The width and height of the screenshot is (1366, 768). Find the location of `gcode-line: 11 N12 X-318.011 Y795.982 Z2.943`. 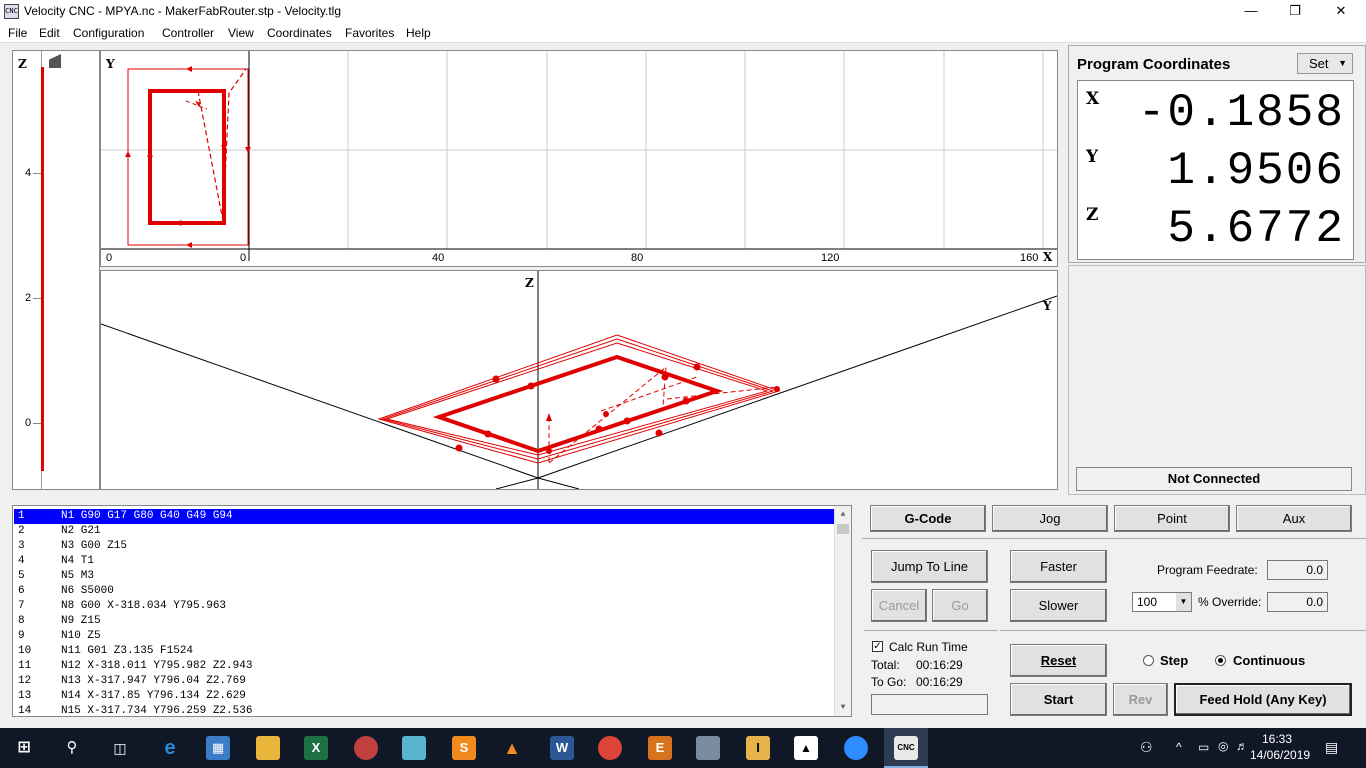

gcode-line: 11 N12 X-318.011 Y795.982 Z2.943 is located at coordinates (425, 666).